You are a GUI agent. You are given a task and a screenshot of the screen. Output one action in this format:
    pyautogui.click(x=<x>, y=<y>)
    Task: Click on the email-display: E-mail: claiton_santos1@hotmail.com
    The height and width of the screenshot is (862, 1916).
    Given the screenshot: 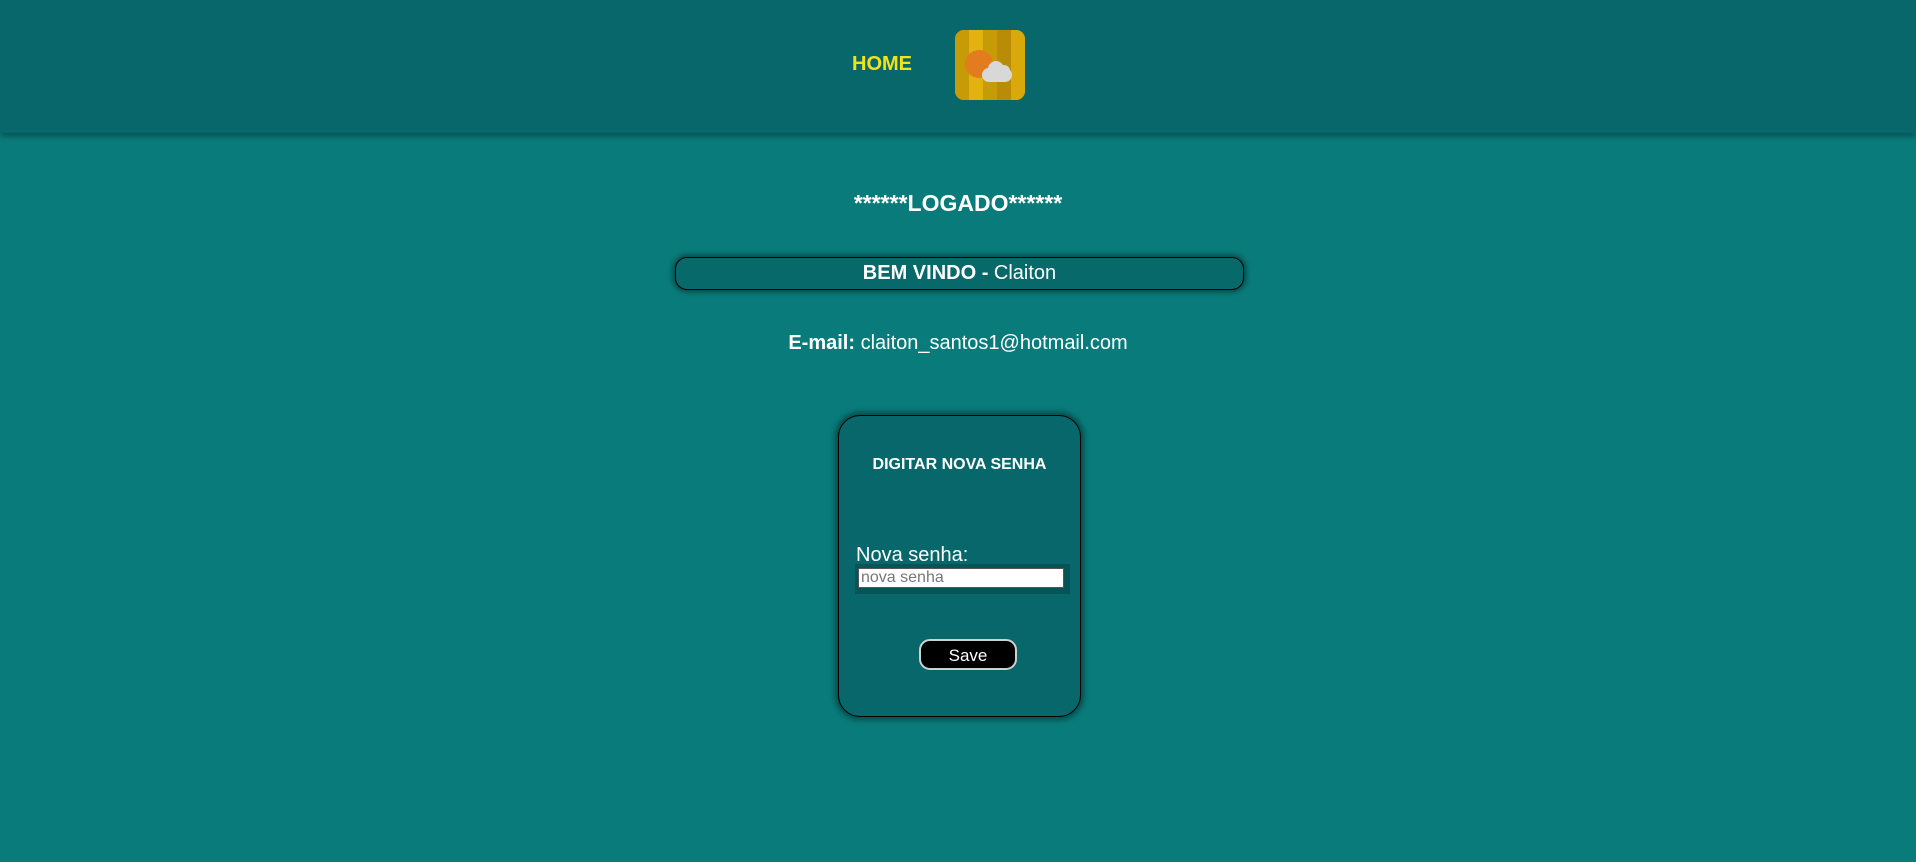 What is the action you would take?
    pyautogui.click(x=958, y=343)
    